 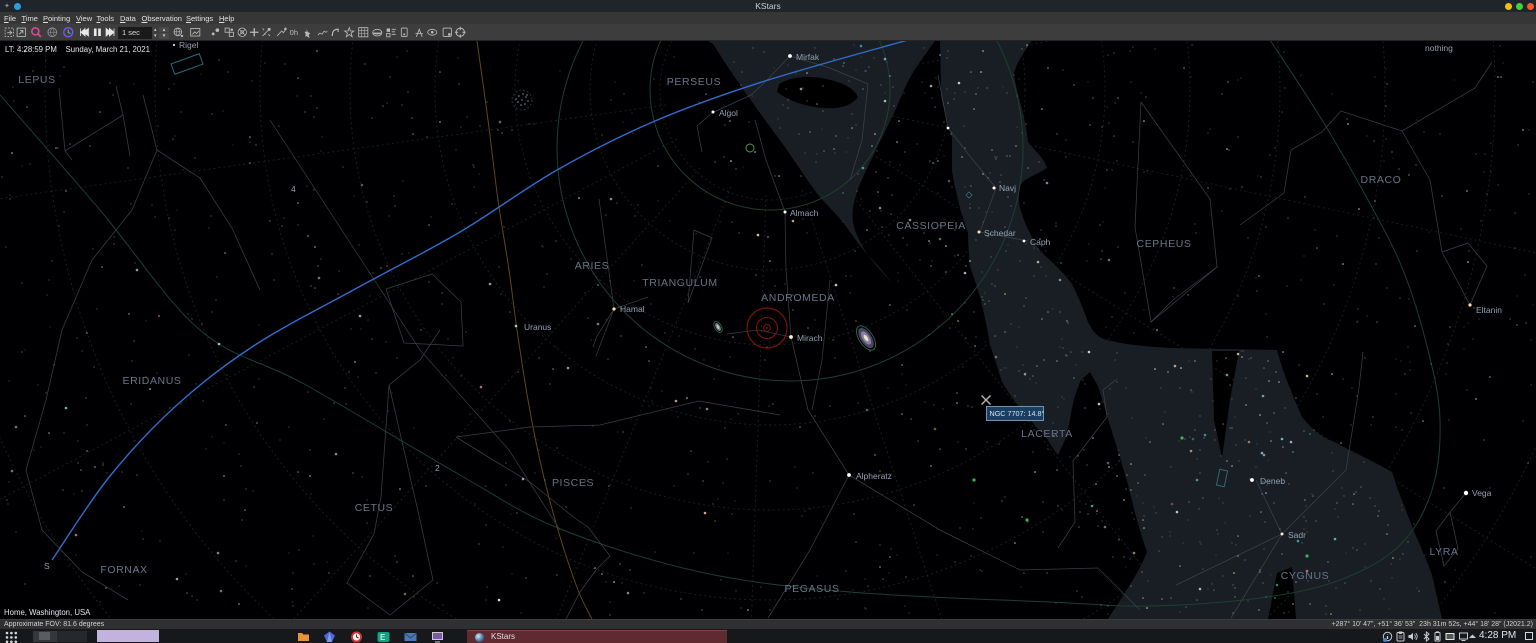 I want to click on svg-text: PEGASUS, so click(x=812, y=589).